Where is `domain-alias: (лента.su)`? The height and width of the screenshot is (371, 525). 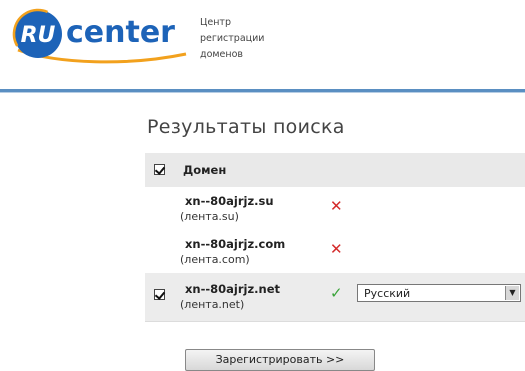 domain-alias: (лента.su) is located at coordinates (209, 216).